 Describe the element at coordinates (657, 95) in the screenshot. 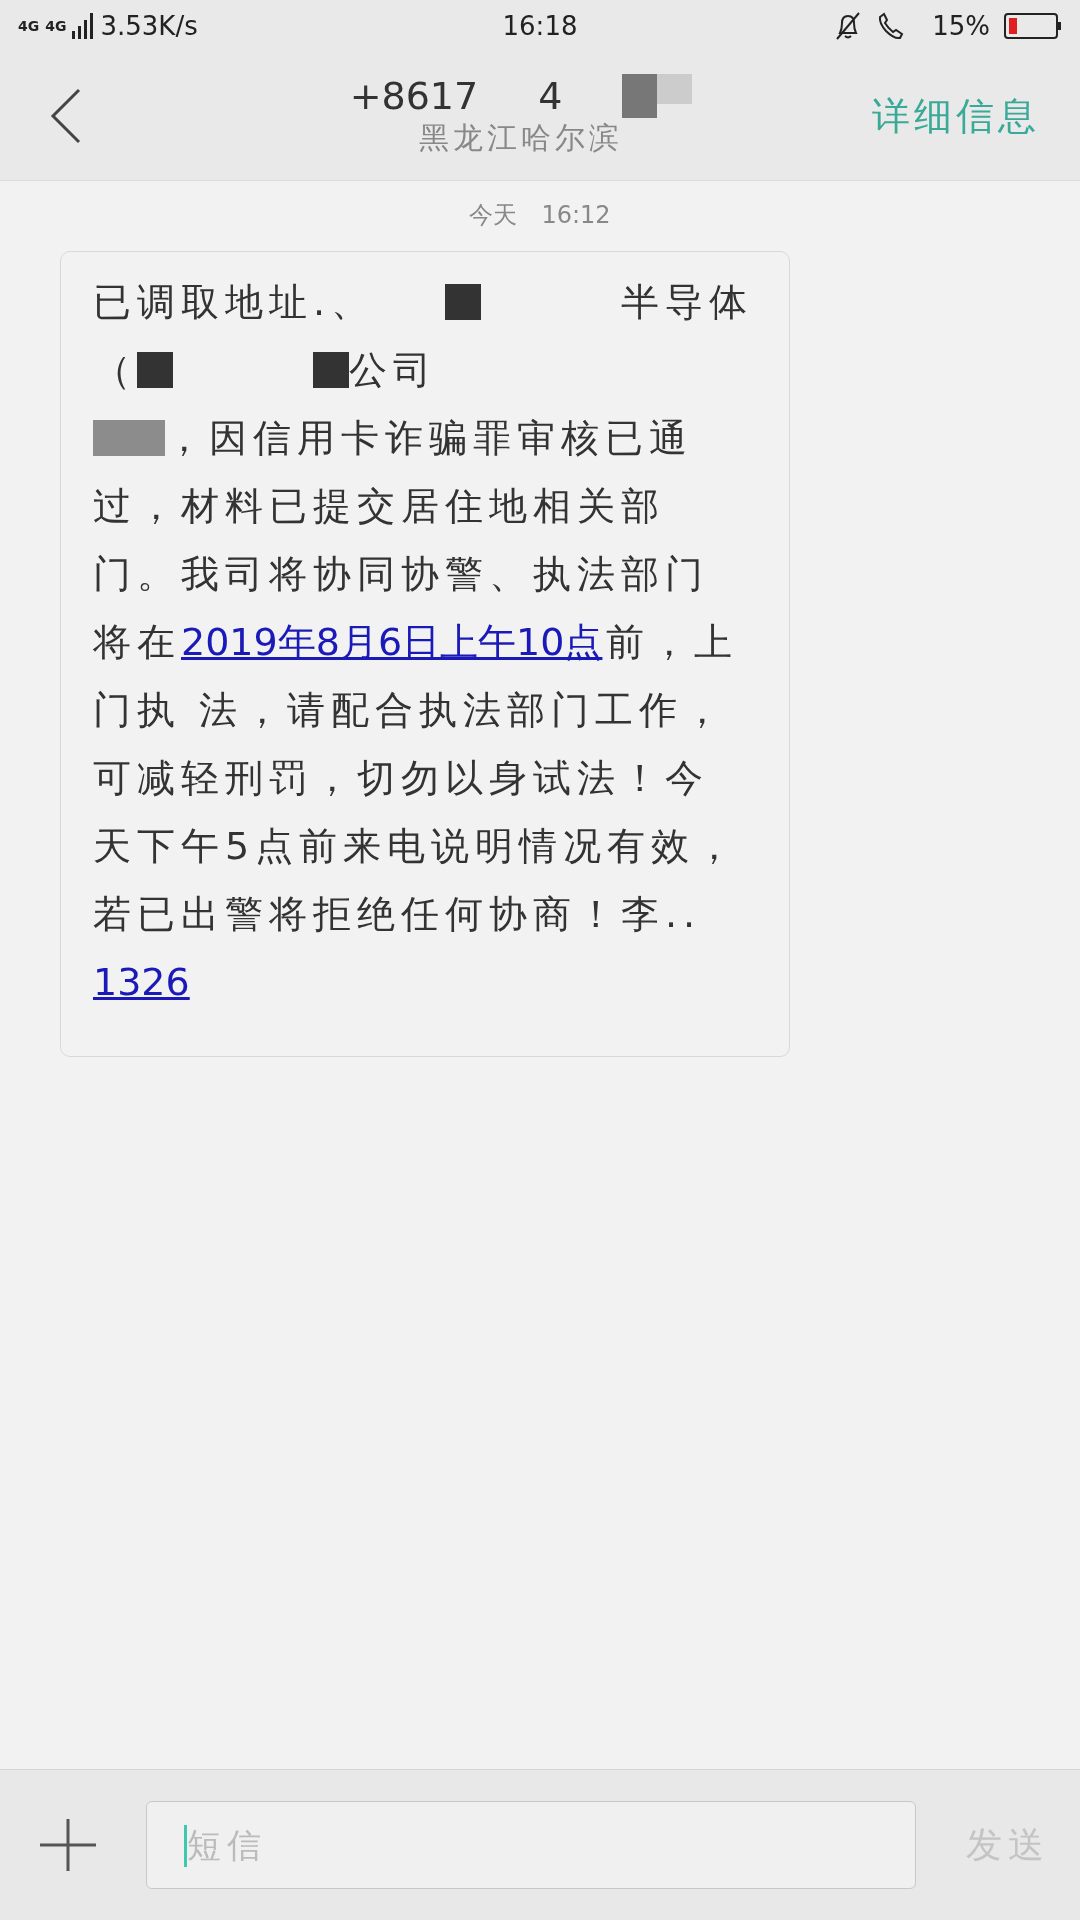

I see `mosaic-icon` at that location.